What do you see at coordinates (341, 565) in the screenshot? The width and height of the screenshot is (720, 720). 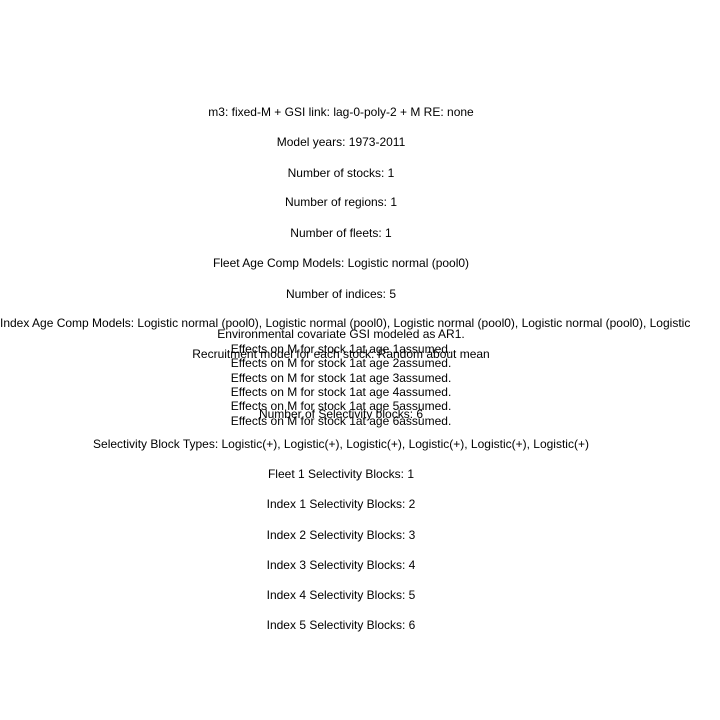 I see `index-3-selectivity-blocks: Index 3 Selectivity Blocks: 4` at bounding box center [341, 565].